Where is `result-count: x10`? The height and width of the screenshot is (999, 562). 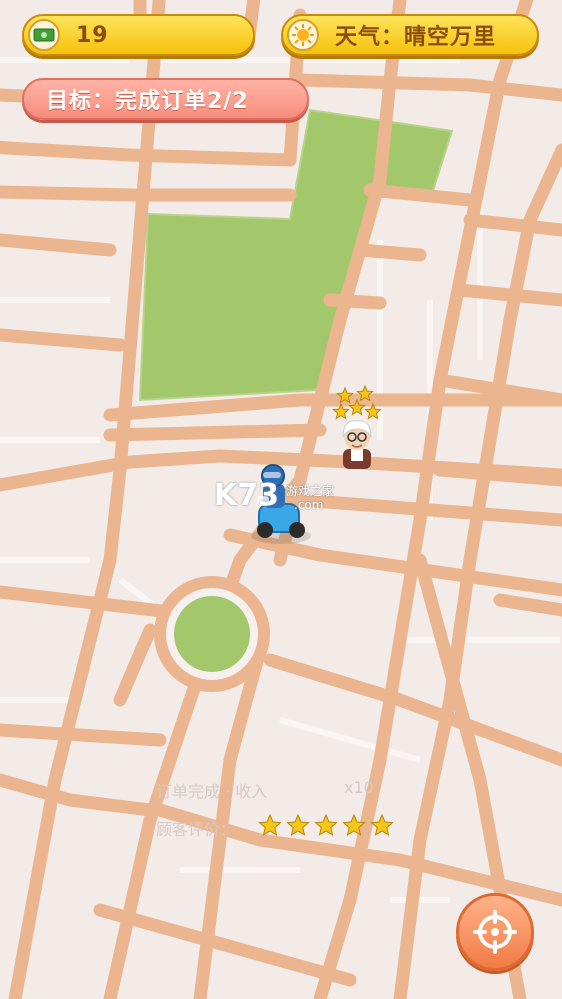 result-count: x10 is located at coordinates (359, 787).